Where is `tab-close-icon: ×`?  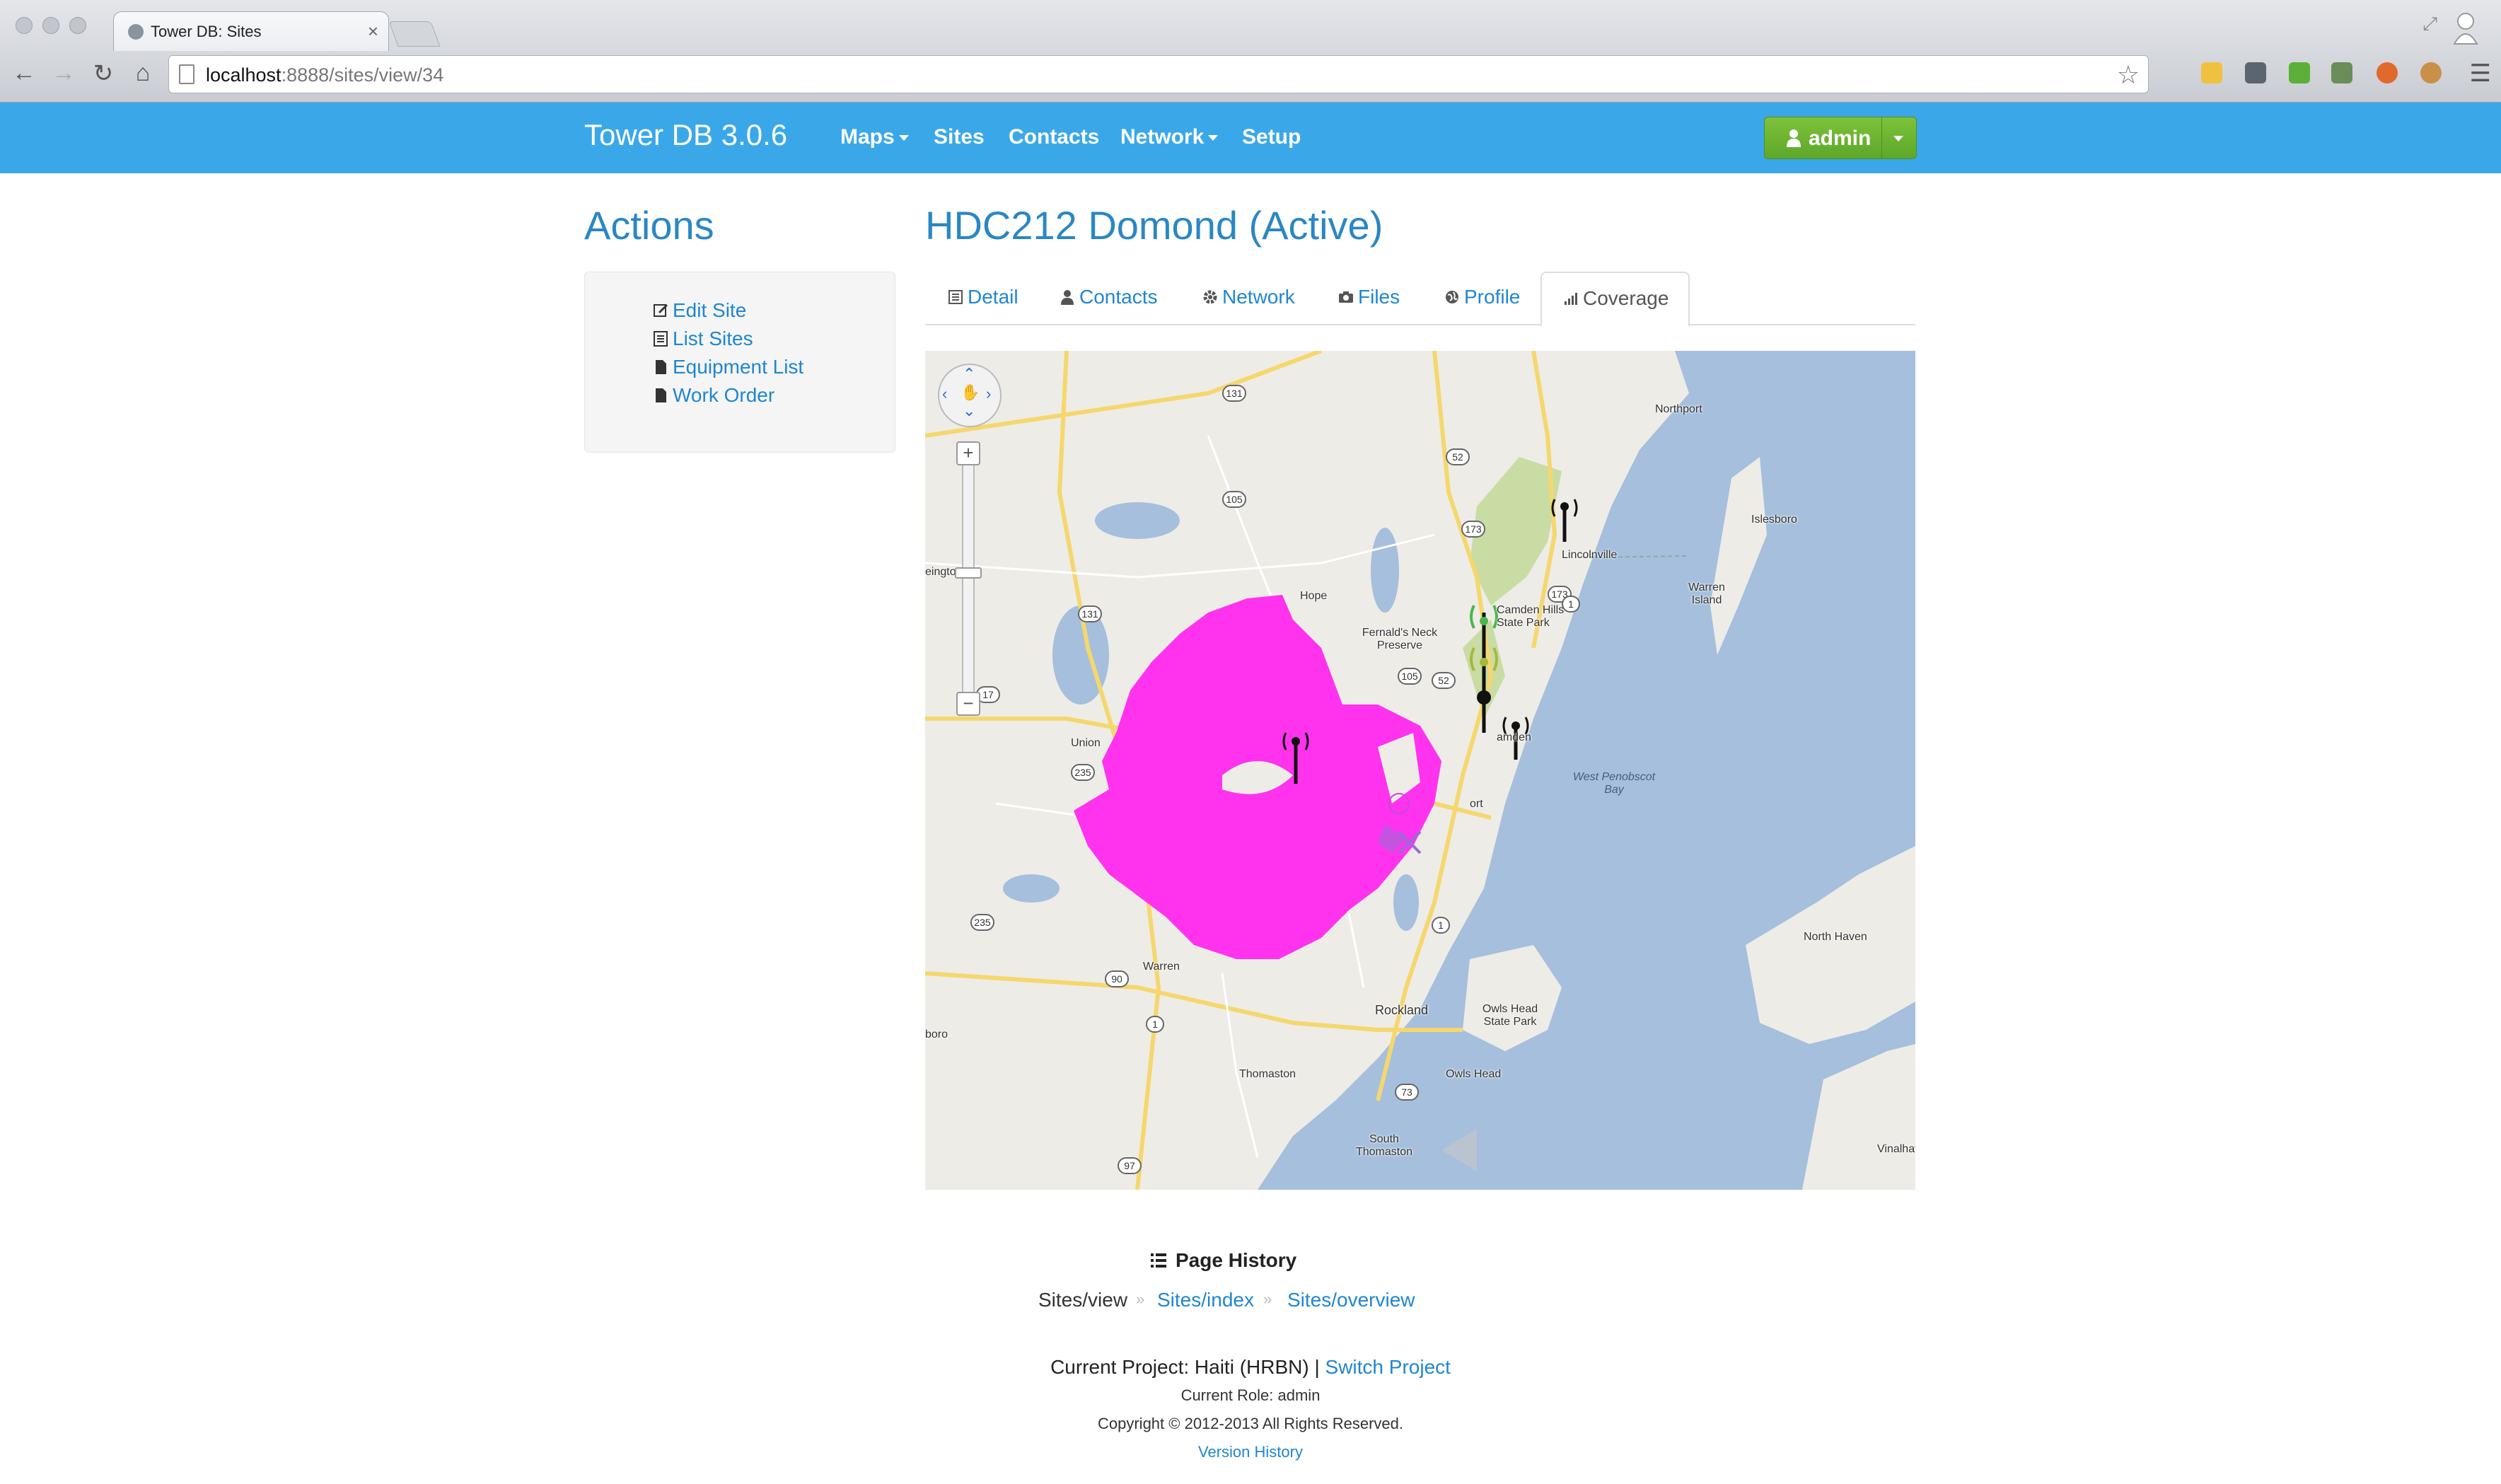 tab-close-icon: × is located at coordinates (373, 32).